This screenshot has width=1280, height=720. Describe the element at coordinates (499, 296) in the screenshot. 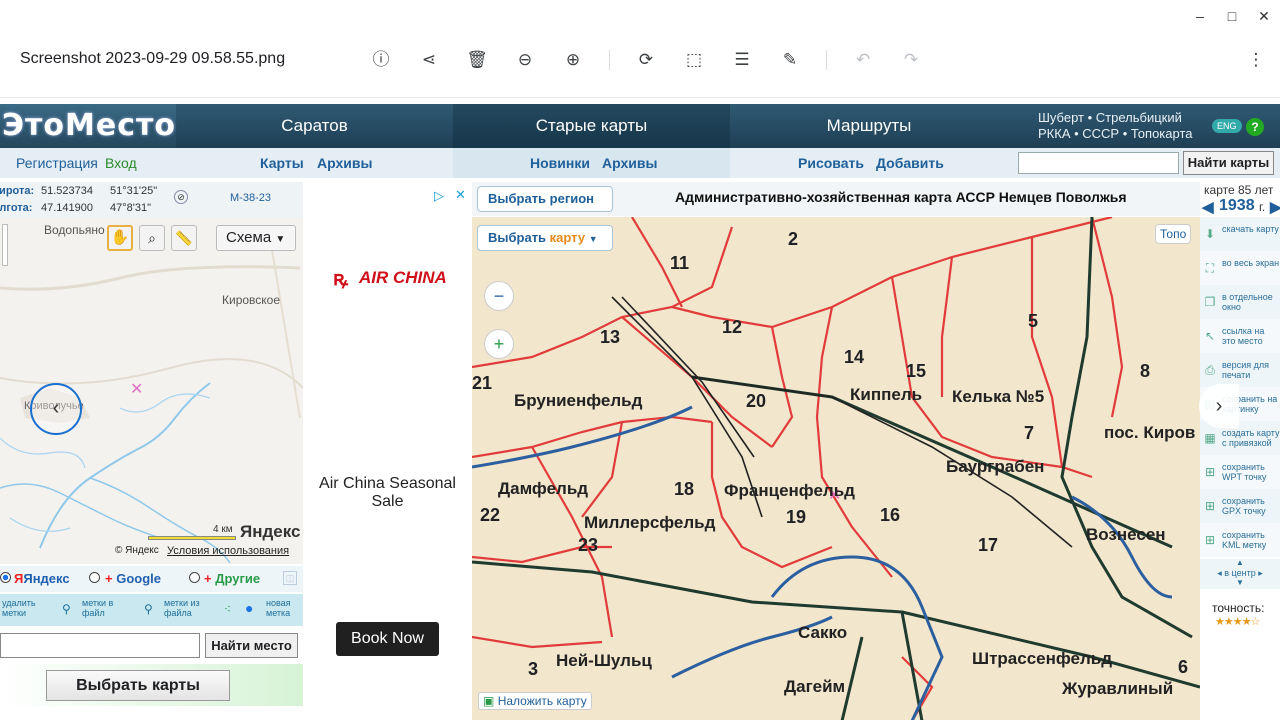

I see `zoom-out-map-button: −` at that location.